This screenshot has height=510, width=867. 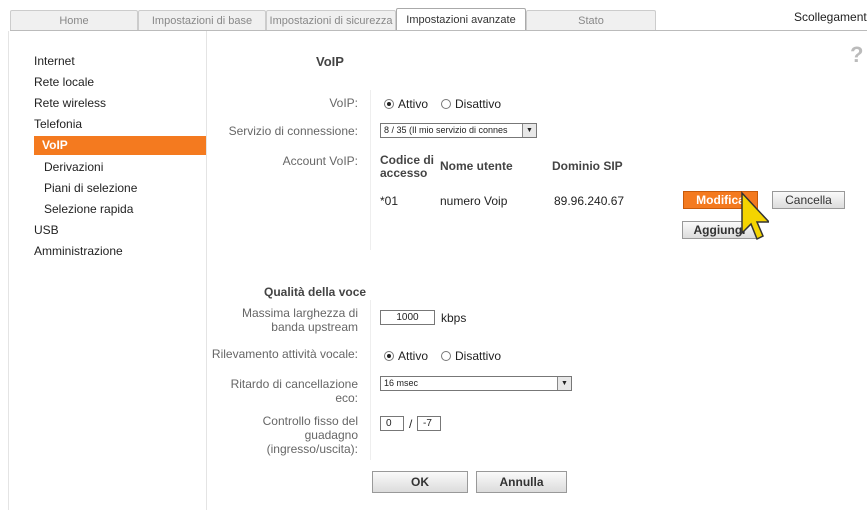 I want to click on vad-active-label: Attivo, so click(x=413, y=356).